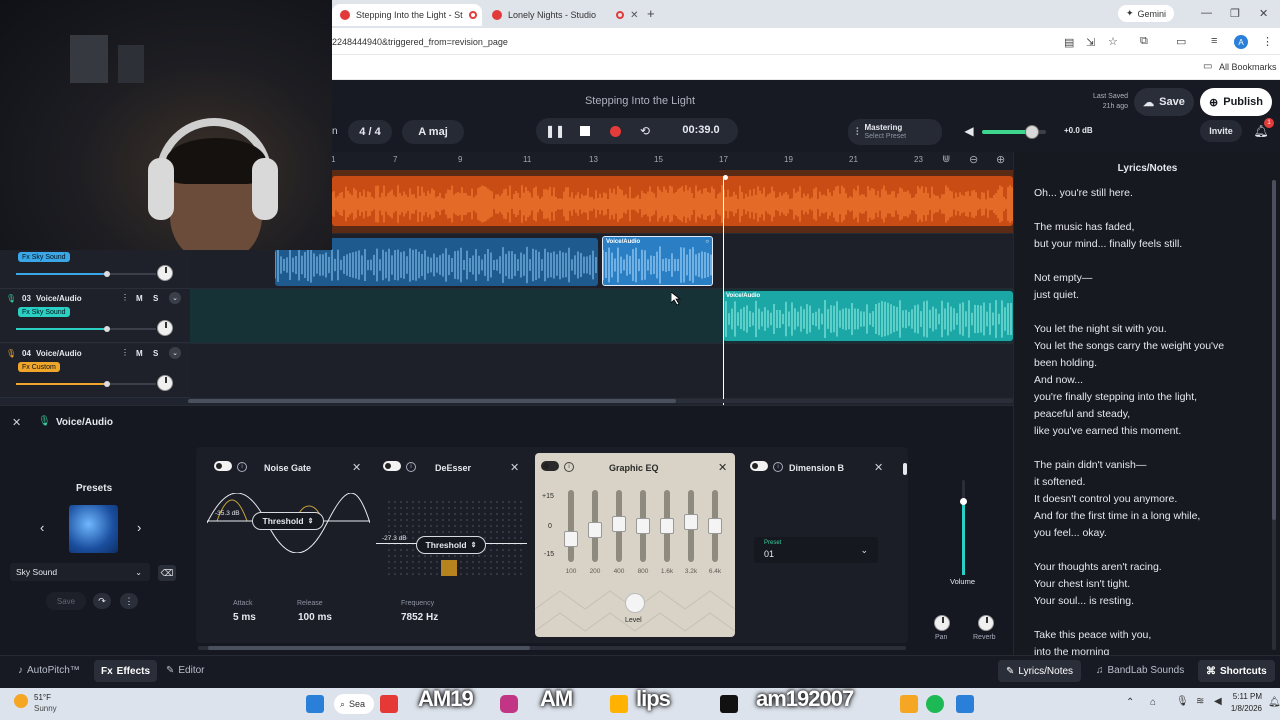  I want to click on master-volume-slider, so click(1014, 132).